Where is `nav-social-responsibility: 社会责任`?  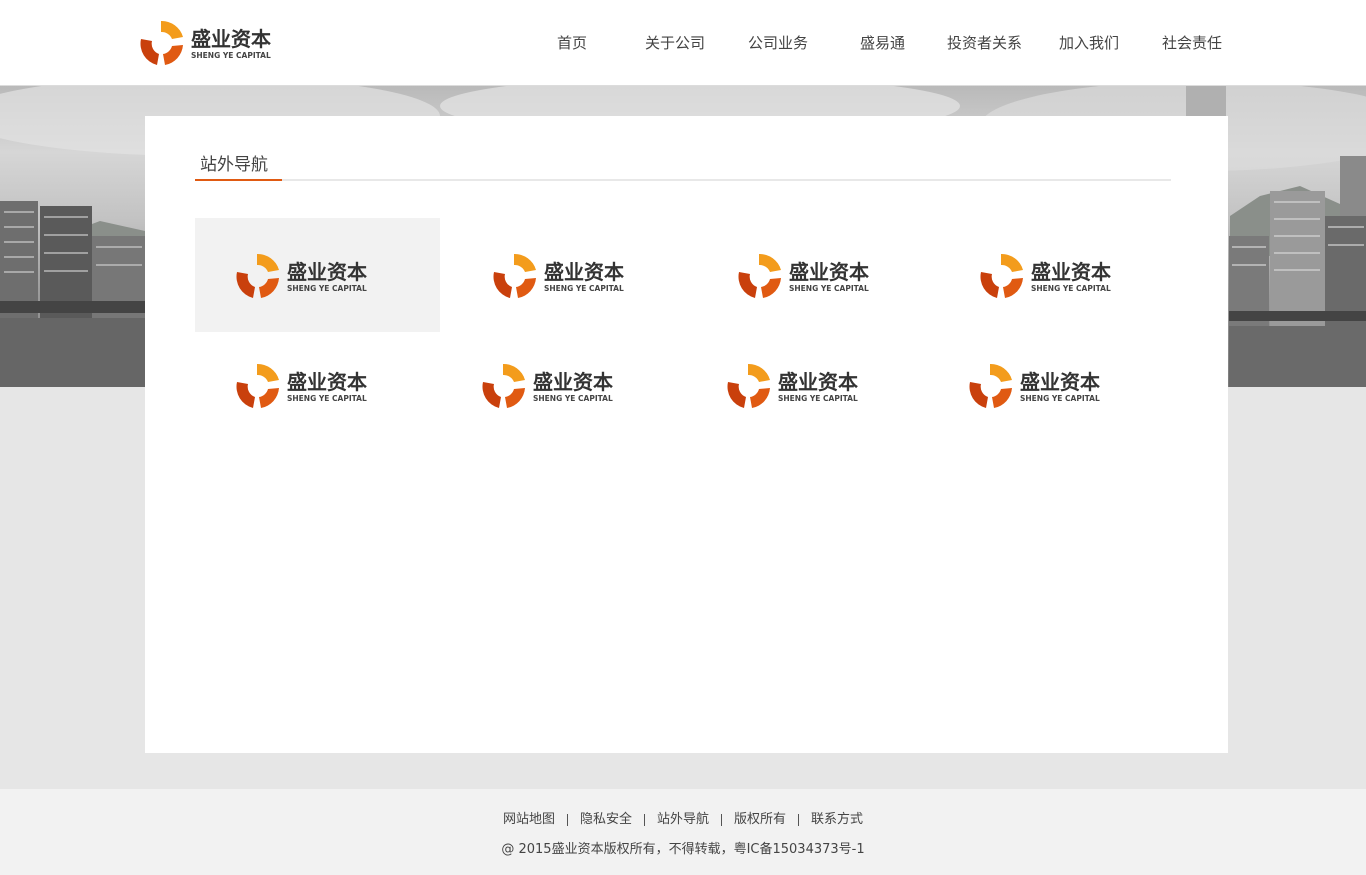
nav-social-responsibility: 社会责任 is located at coordinates (1192, 43).